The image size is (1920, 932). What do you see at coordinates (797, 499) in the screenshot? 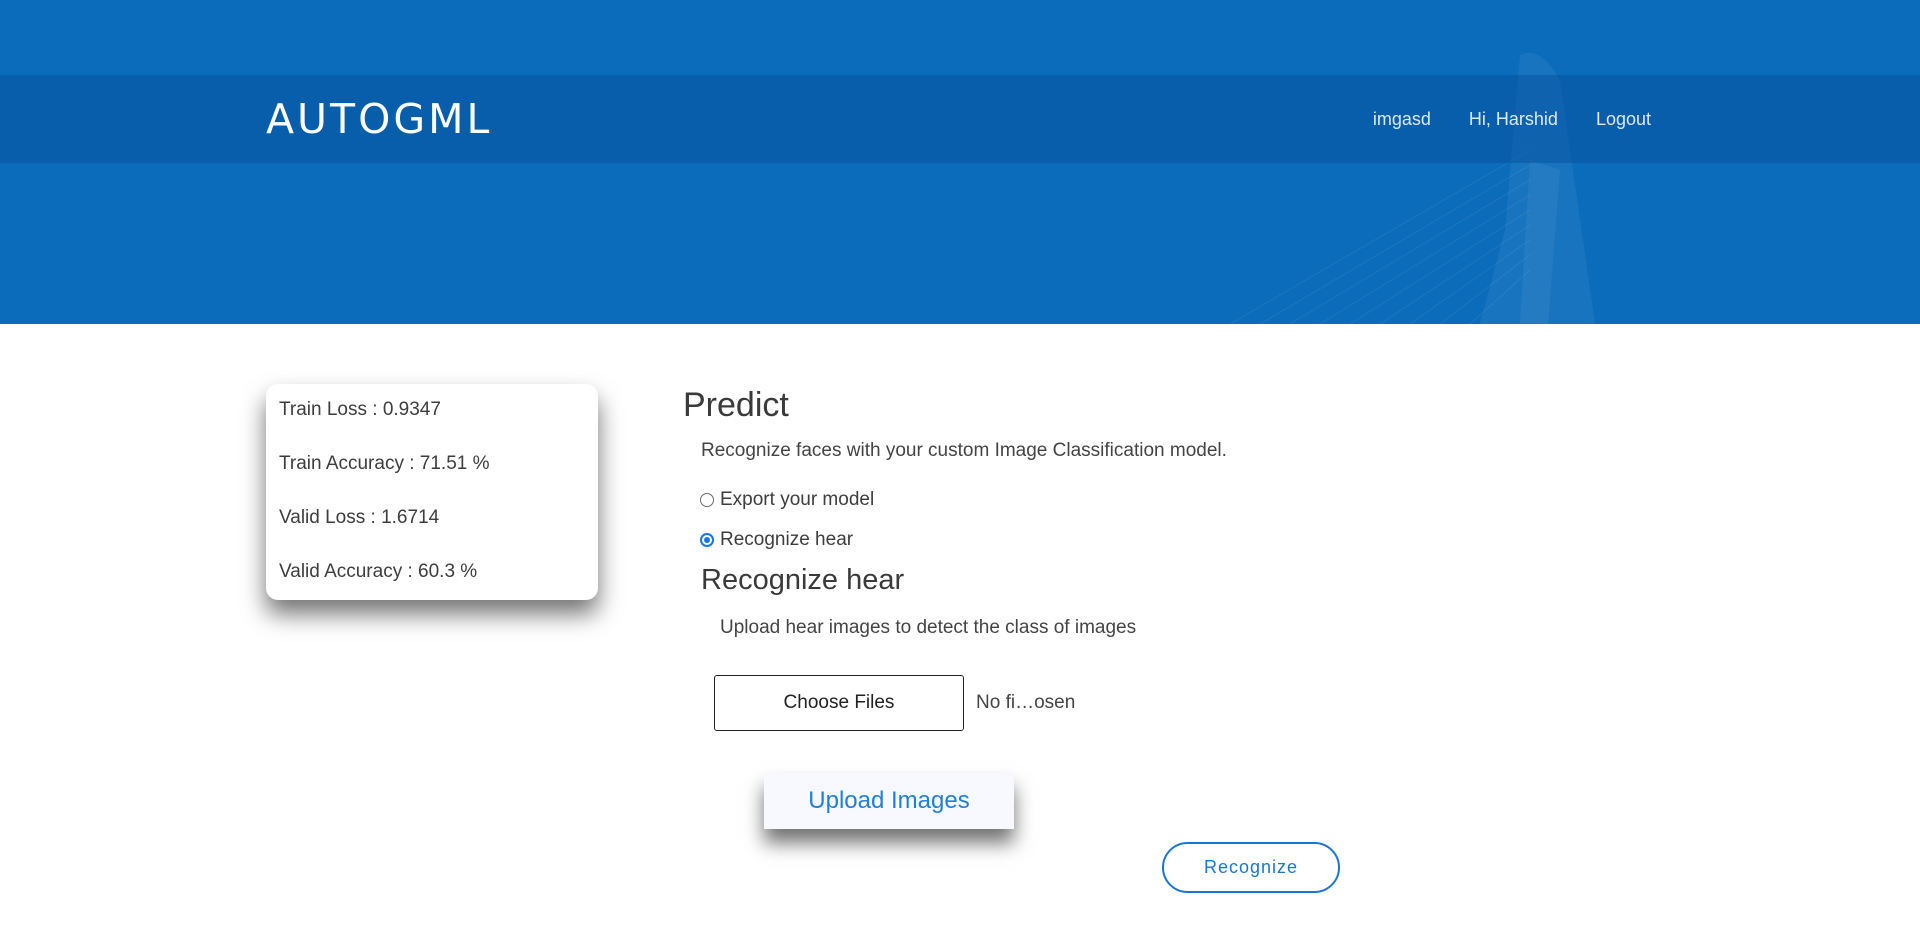
I see `radio-export-label: Export your model` at bounding box center [797, 499].